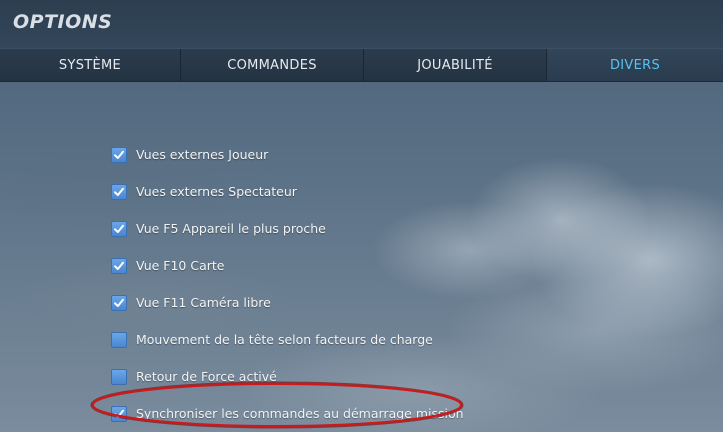  What do you see at coordinates (391, 228) in the screenshot?
I see `option-vue-f5: Vue F5 Appareil le plus proche` at bounding box center [391, 228].